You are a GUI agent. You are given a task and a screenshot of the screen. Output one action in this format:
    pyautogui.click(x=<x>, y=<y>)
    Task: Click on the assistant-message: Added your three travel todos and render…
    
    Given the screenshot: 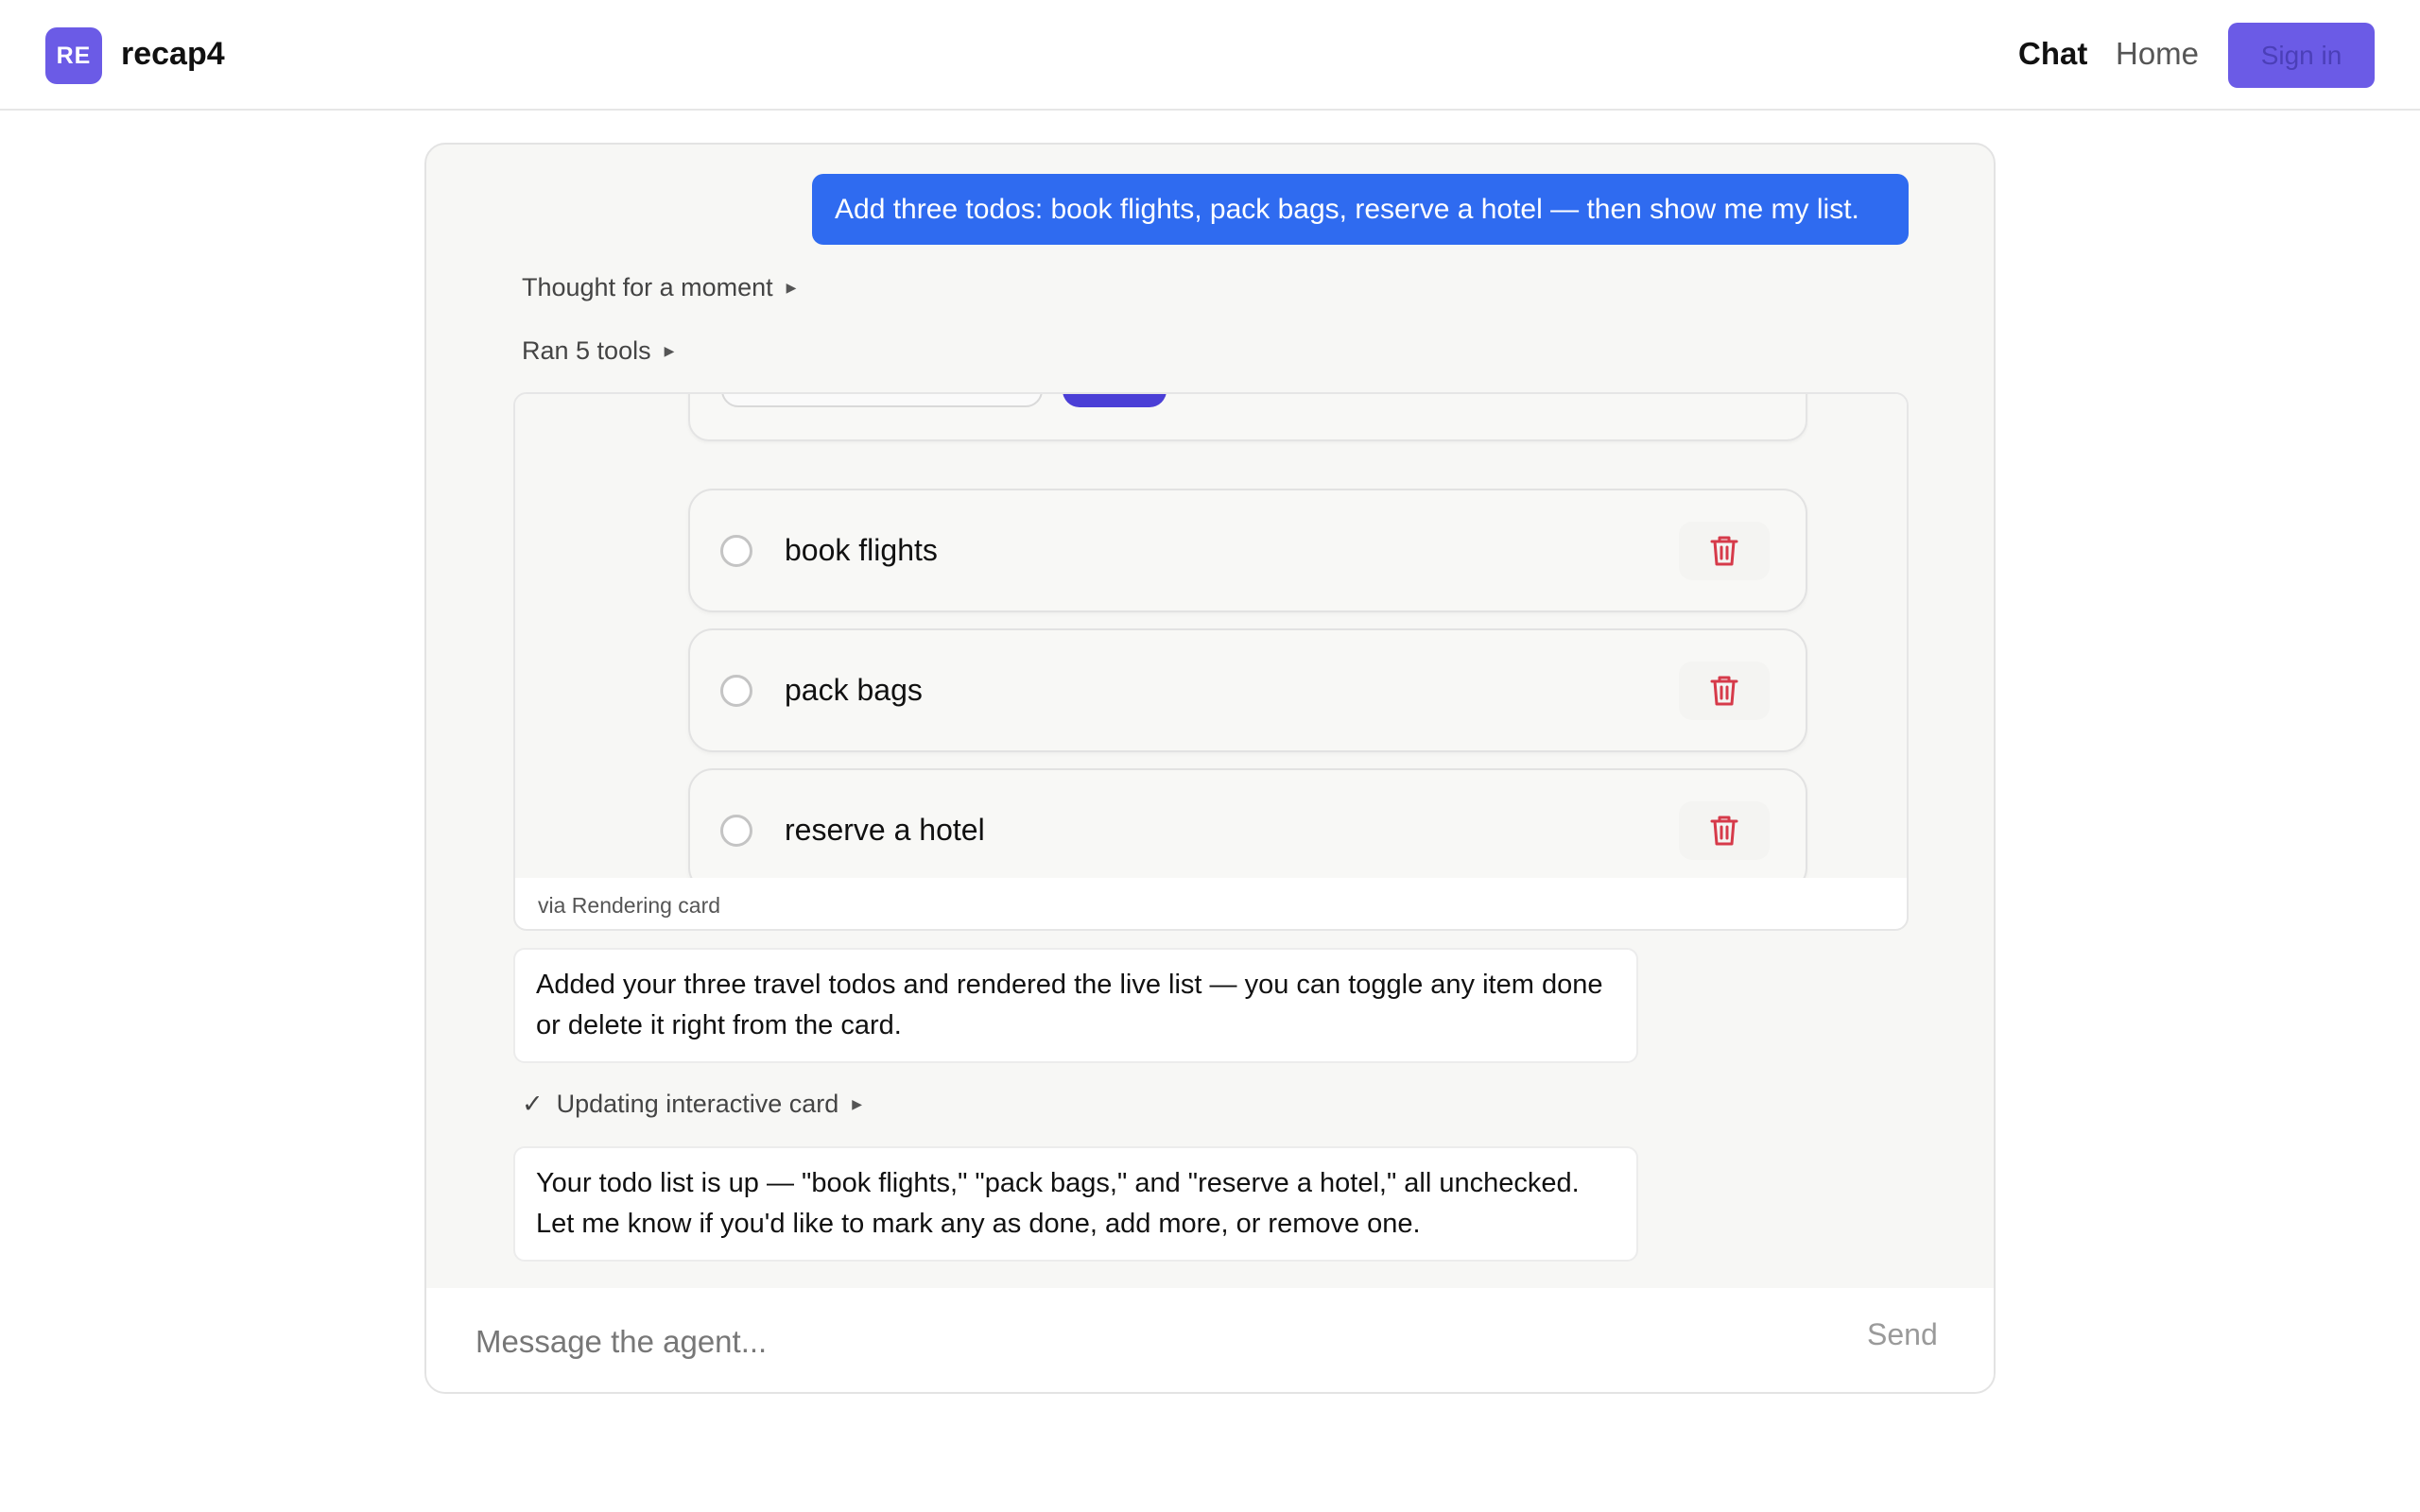 What is the action you would take?
    pyautogui.click(x=1075, y=1005)
    